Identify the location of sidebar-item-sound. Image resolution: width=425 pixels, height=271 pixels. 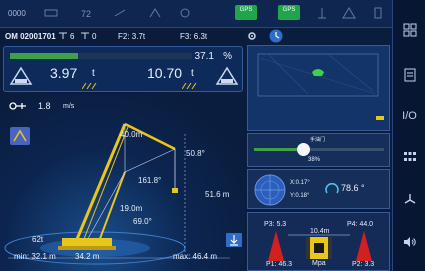
(409, 242).